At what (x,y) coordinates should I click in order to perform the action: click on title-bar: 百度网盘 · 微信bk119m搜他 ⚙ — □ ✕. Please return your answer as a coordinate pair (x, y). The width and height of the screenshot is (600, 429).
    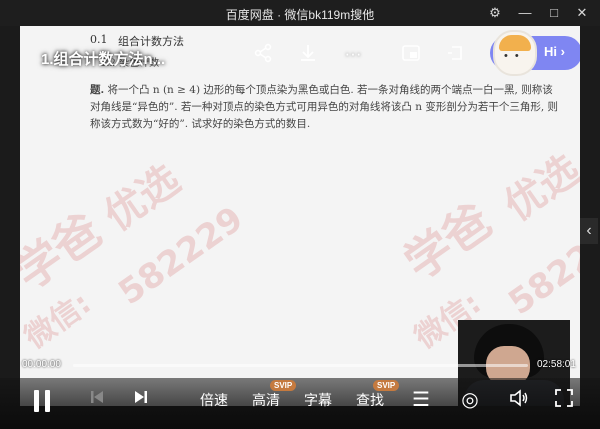
    Looking at the image, I should click on (300, 13).